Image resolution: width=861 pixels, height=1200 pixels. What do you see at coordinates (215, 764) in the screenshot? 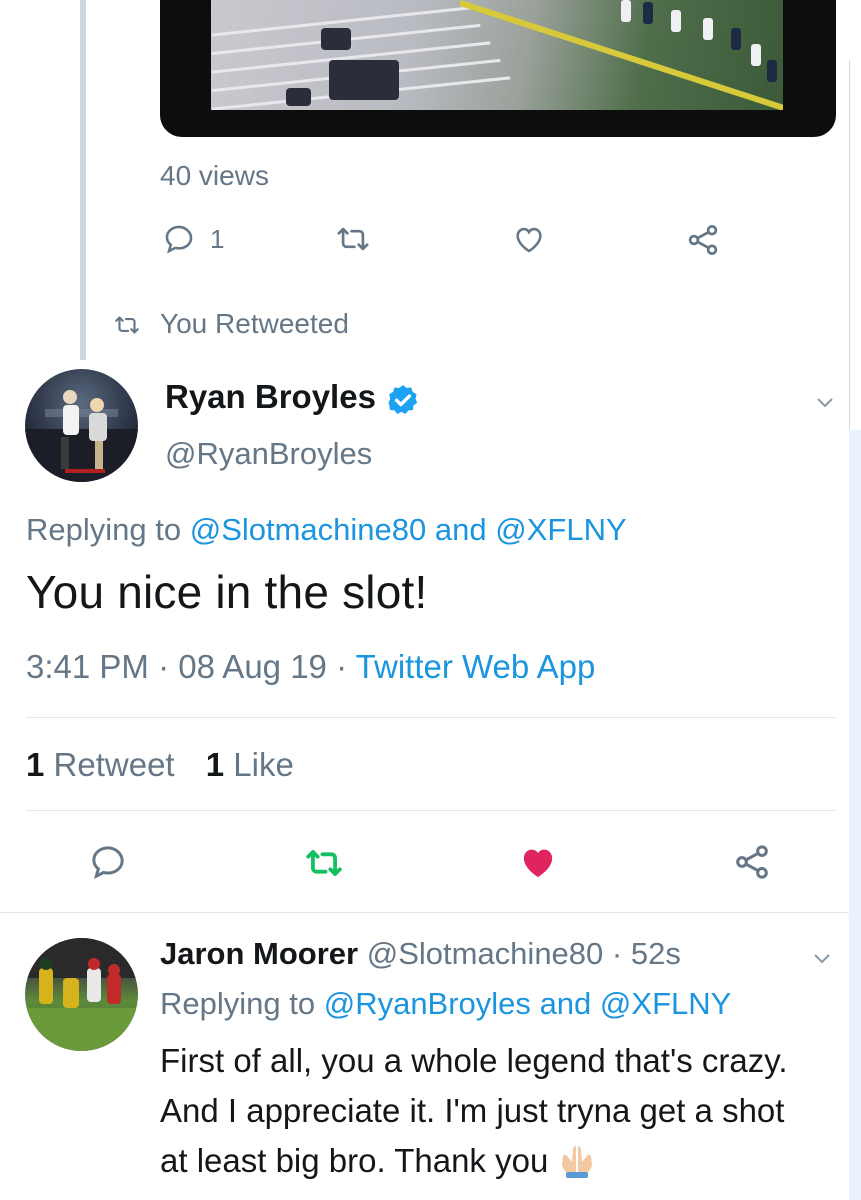
I see `likes-count: 1` at bounding box center [215, 764].